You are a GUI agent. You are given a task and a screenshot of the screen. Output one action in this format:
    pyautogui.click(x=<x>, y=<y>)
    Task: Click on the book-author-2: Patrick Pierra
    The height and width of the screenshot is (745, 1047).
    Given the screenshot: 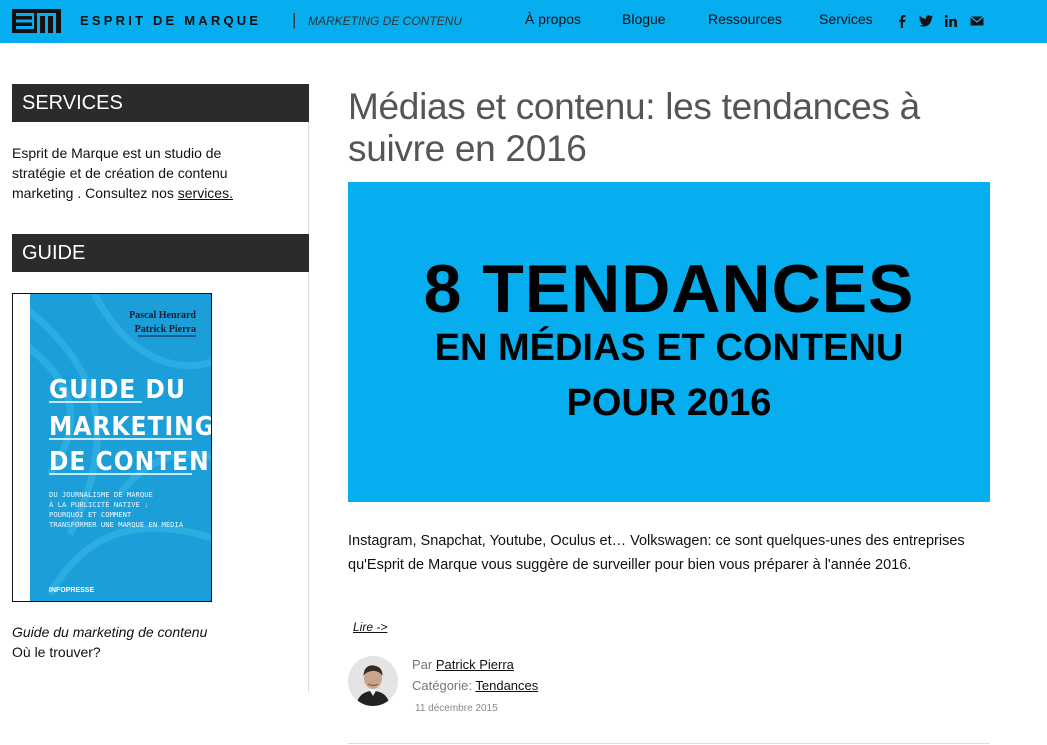 What is the action you would take?
    pyautogui.click(x=165, y=329)
    